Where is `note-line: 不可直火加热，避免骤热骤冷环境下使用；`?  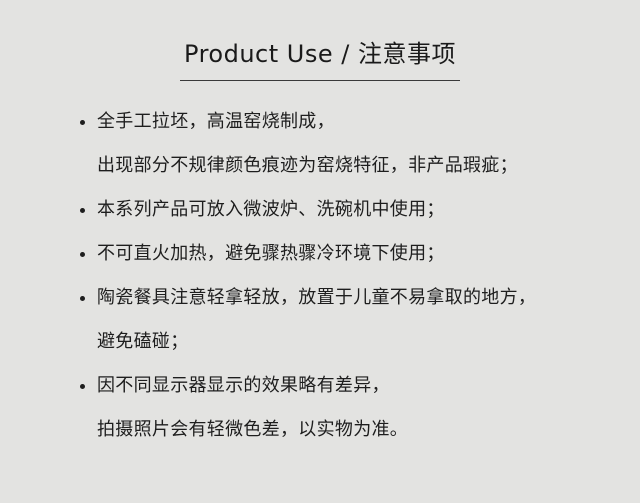
note-line: 不可直火加热，避免骤热骤冷环境下使用； is located at coordinates (320, 261).